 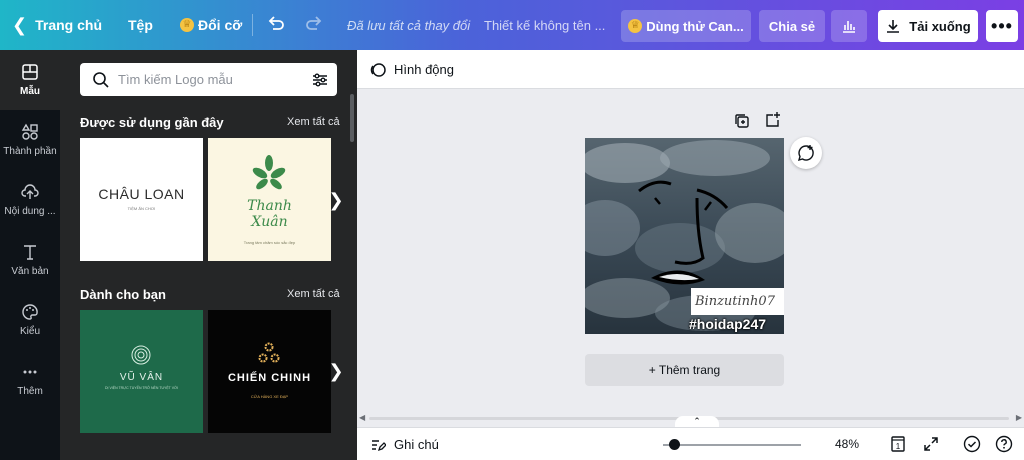 I want to click on for-you-next-arrow: ❯, so click(x=336, y=371).